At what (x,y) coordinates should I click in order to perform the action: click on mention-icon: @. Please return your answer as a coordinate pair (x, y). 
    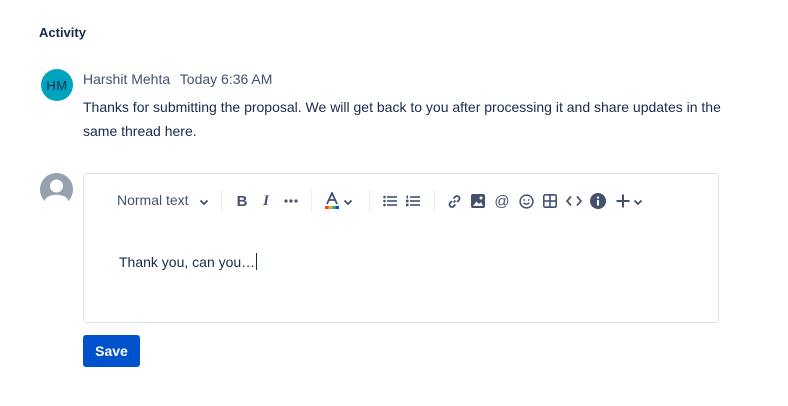
    Looking at the image, I should click on (502, 201).